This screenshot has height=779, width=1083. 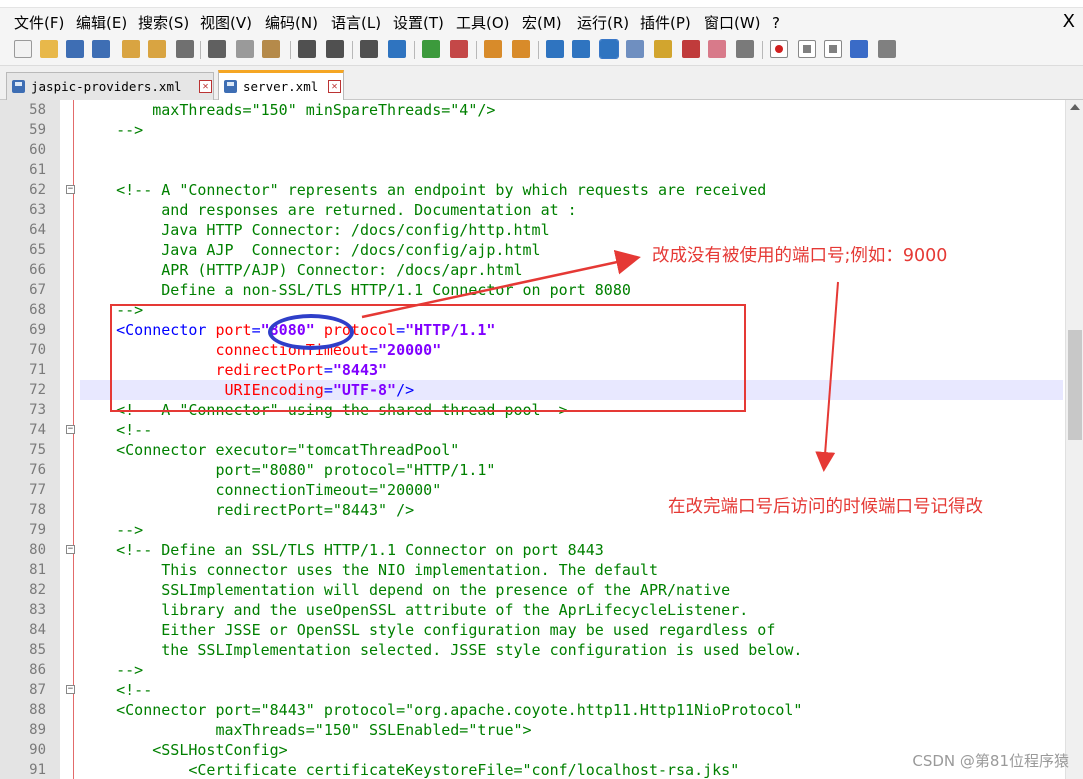 I want to click on sync-vertical-icon, so click(x=493, y=49).